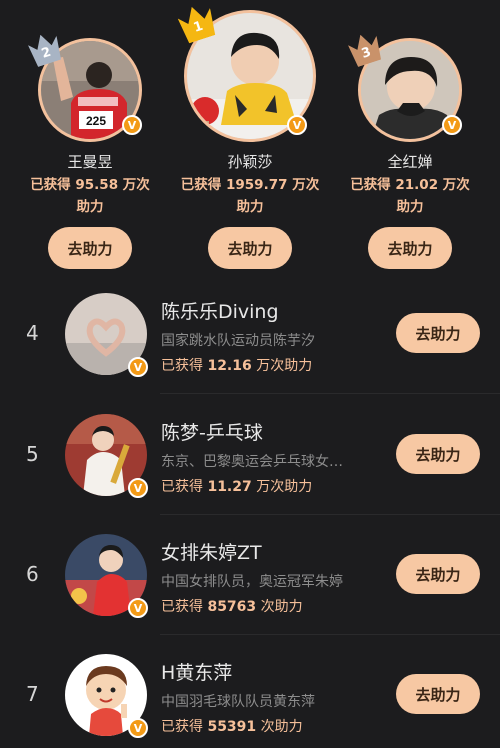 The height and width of the screenshot is (748, 500). I want to click on athlete-name: 陈乐乐Diving, so click(220, 312).